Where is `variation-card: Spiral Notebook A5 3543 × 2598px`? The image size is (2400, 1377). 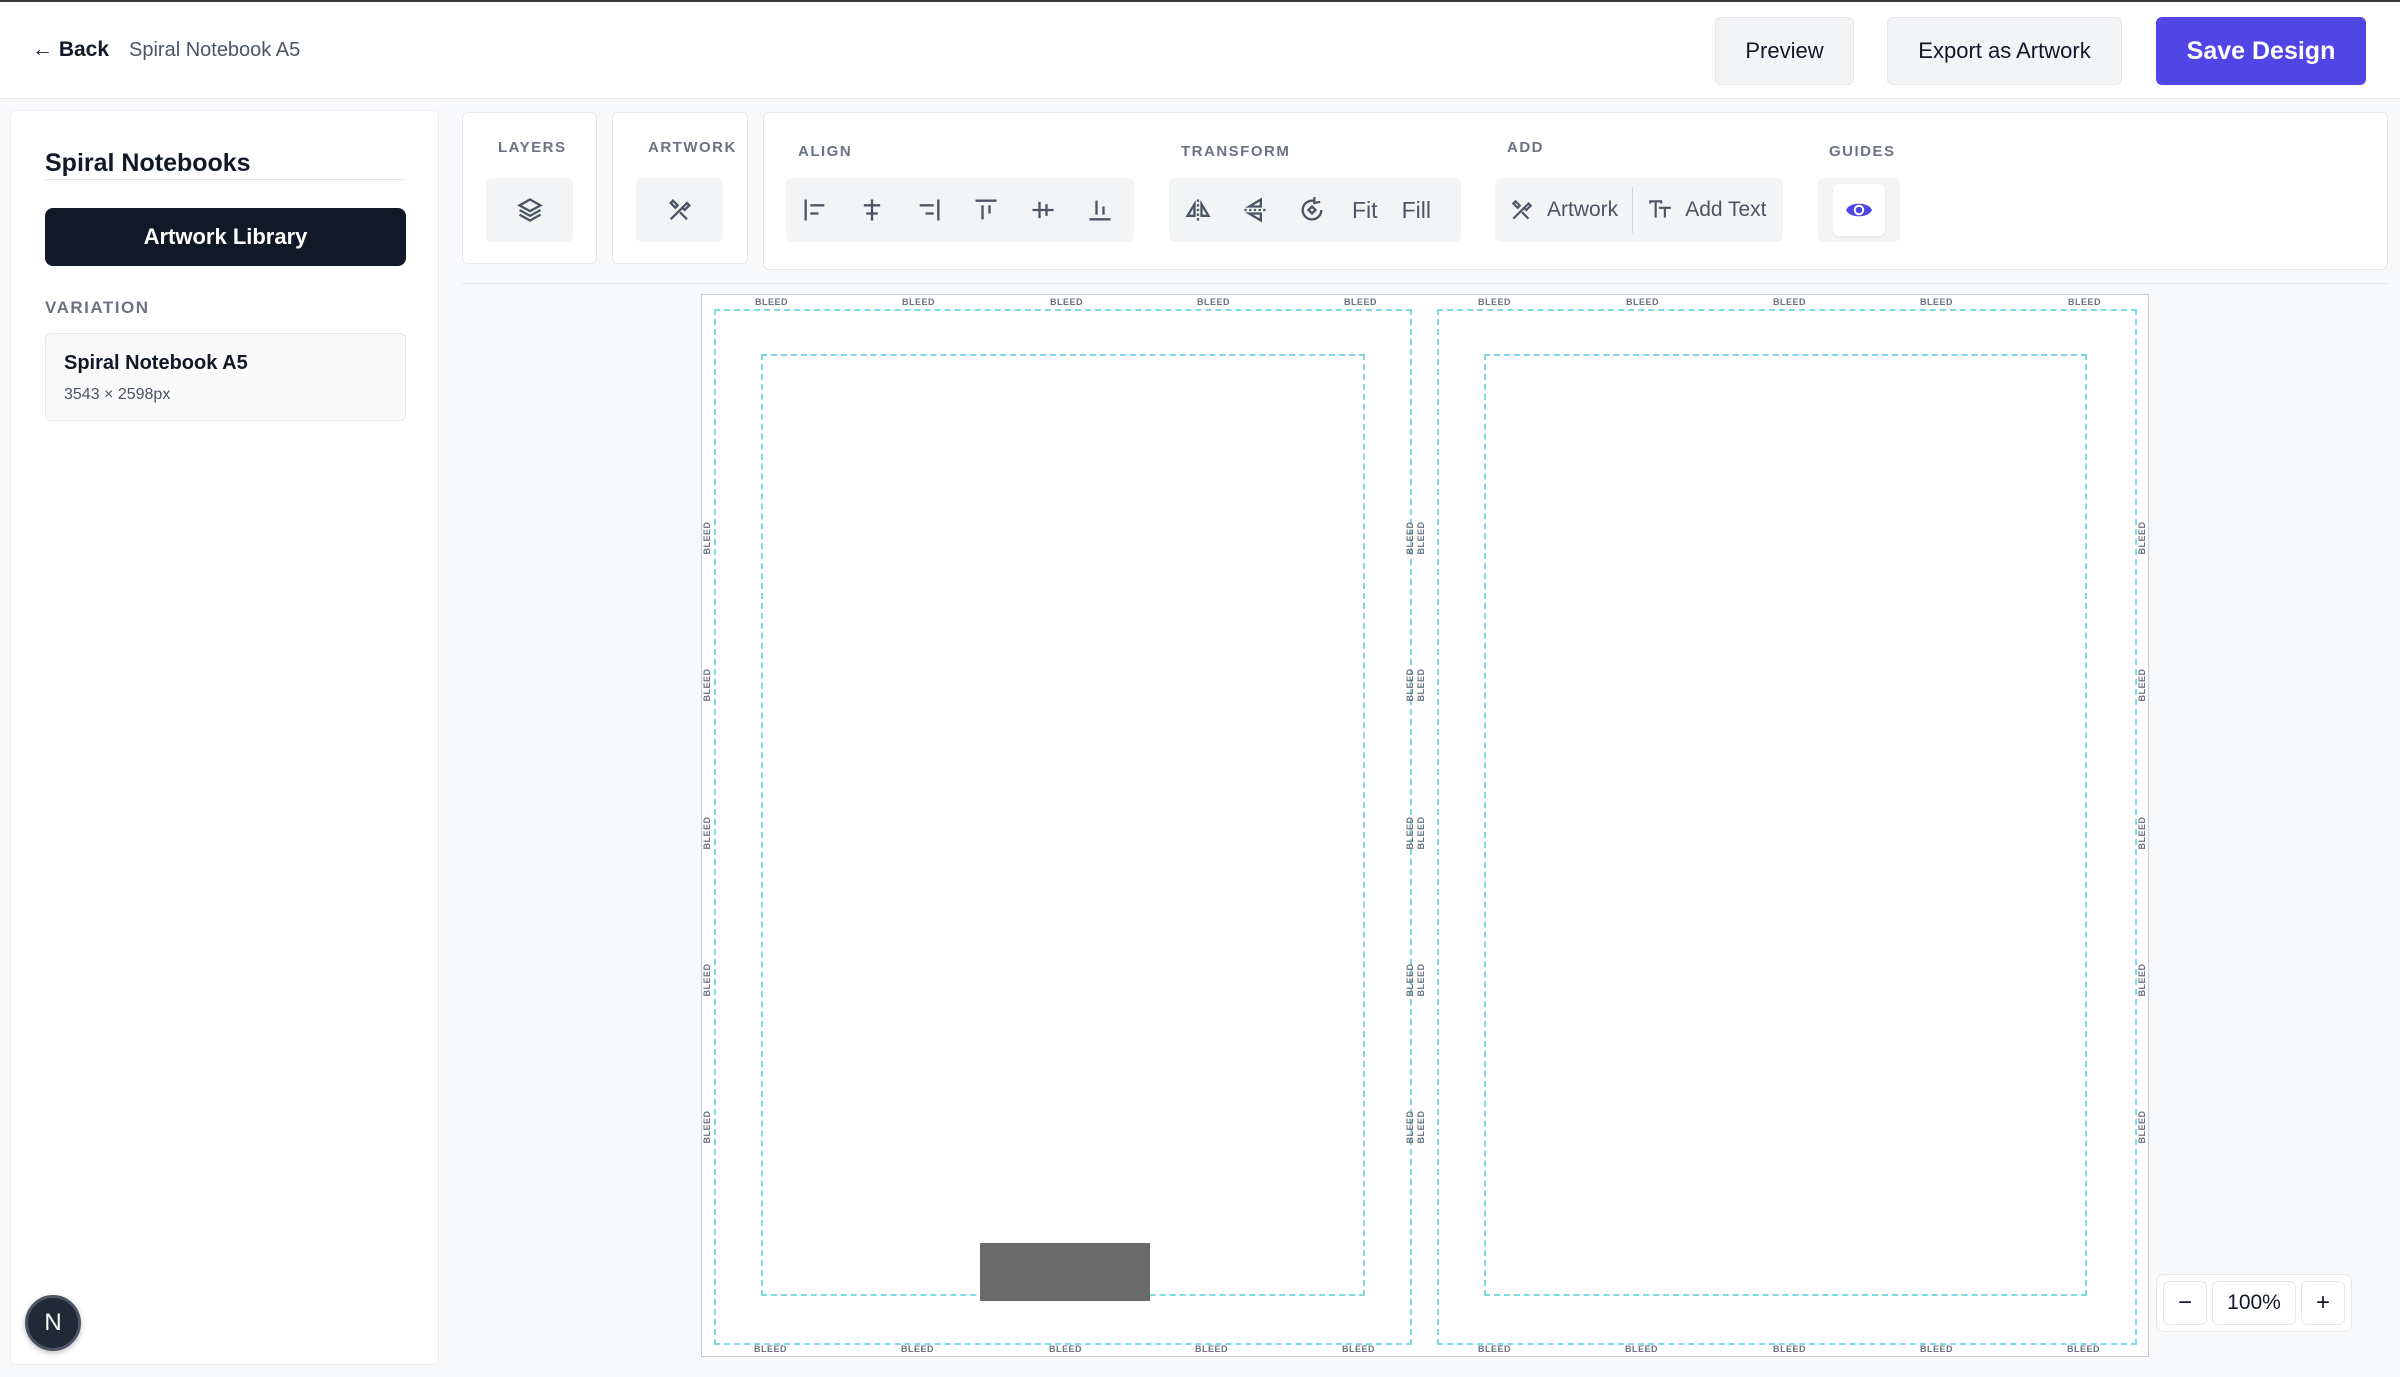 variation-card: Spiral Notebook A5 3543 × 2598px is located at coordinates (225, 377).